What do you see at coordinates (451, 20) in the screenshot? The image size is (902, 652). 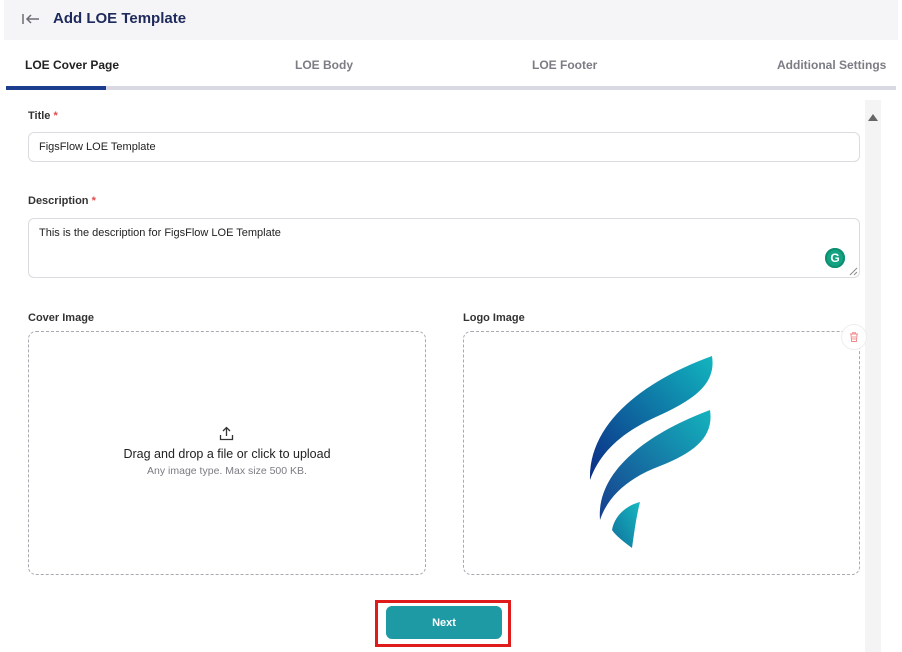 I see `page-header: Add LOE Template` at bounding box center [451, 20].